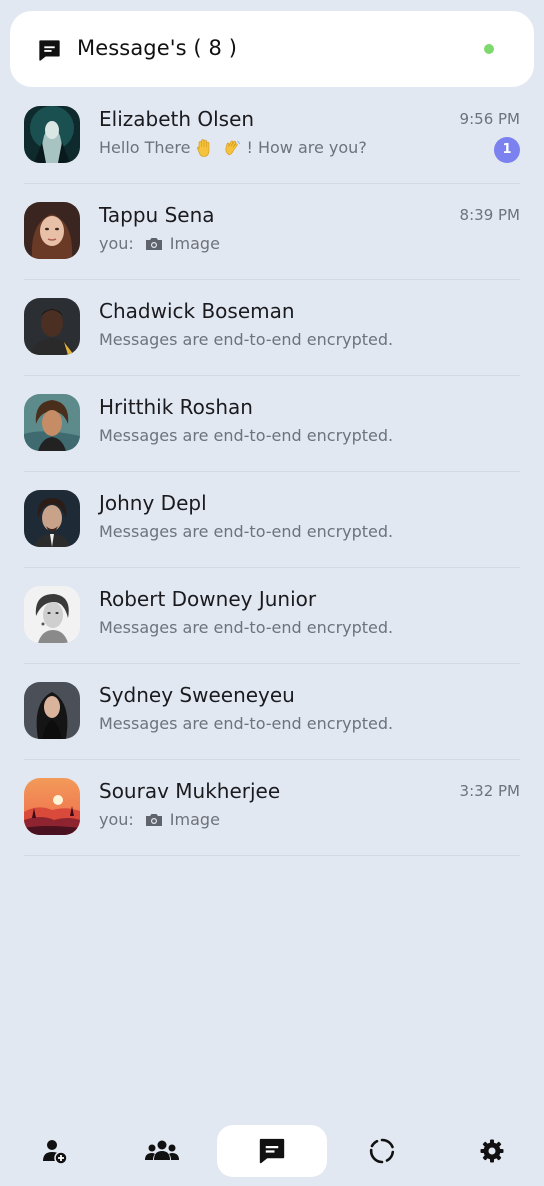 The height and width of the screenshot is (1186, 544). I want to click on nav-settings, so click(490, 1151).